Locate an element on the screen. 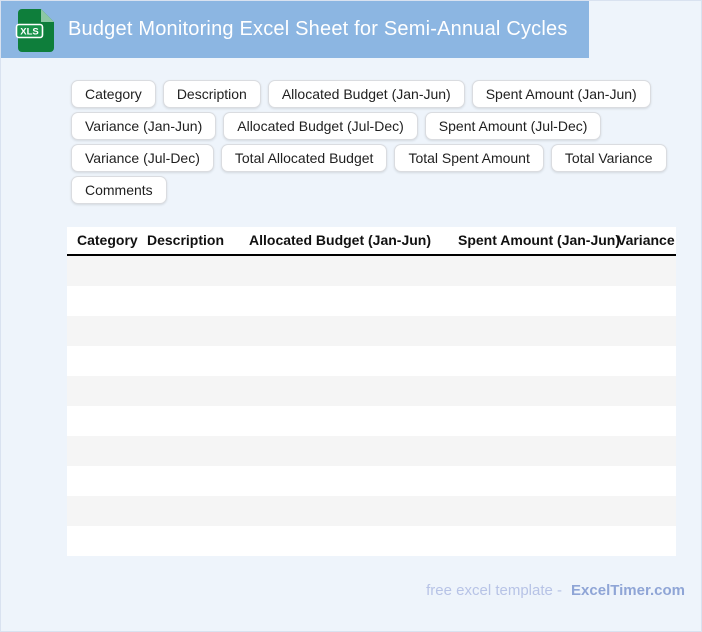  chip-total-spent-amount: Total Spent Amount is located at coordinates (469, 158).